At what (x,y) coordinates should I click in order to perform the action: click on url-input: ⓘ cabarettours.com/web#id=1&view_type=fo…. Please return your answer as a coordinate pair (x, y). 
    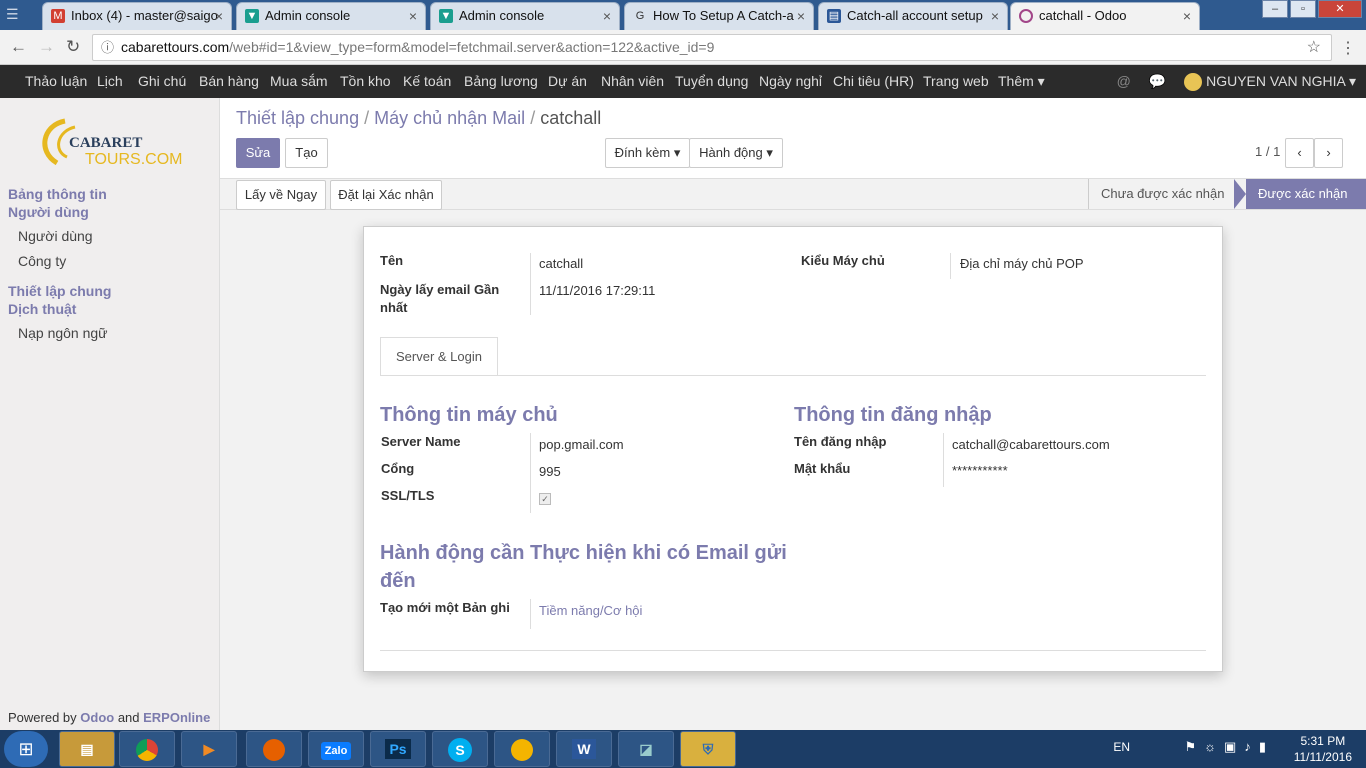
    Looking at the image, I should click on (712, 47).